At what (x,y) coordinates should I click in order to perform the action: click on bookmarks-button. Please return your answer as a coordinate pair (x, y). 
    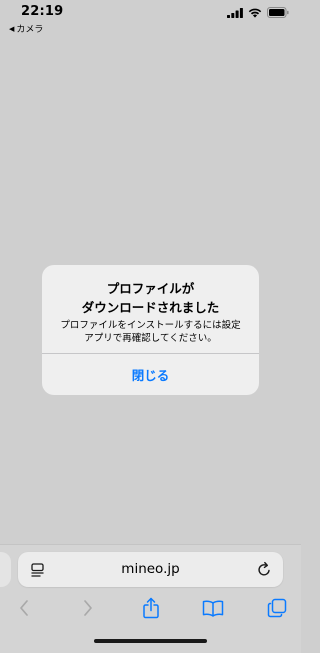
    Looking at the image, I should click on (213, 608).